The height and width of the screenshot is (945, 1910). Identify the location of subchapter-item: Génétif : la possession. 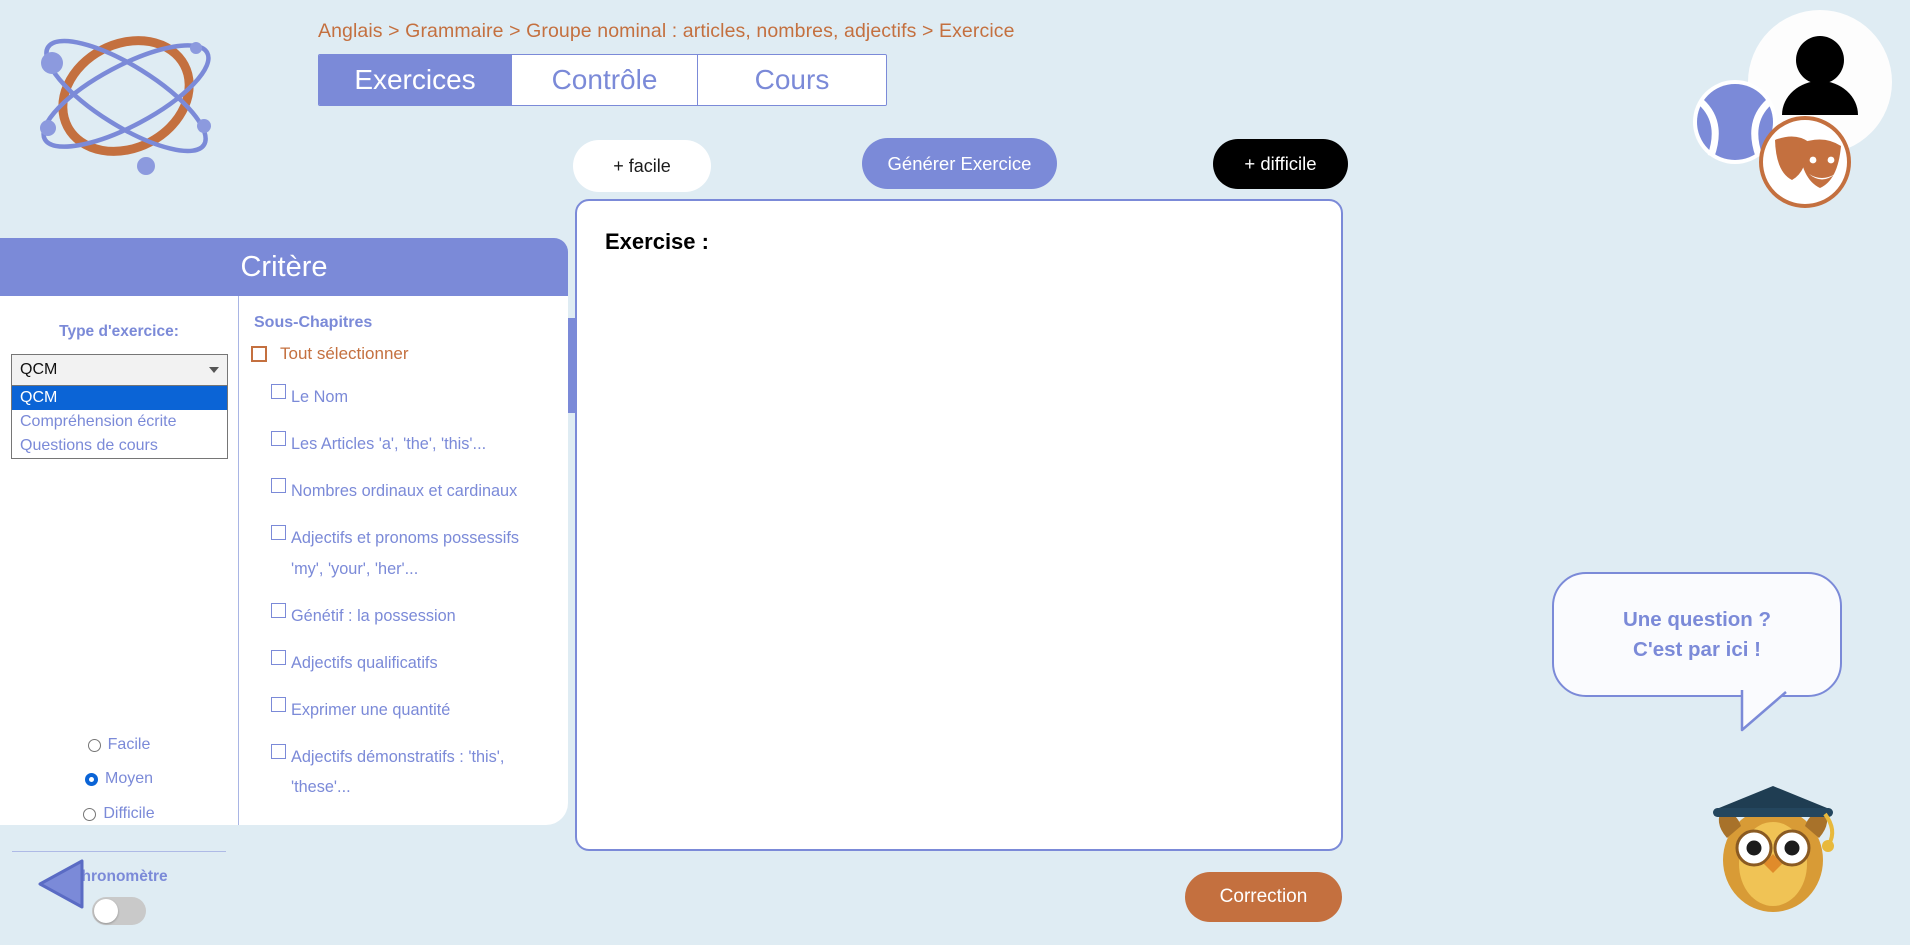
(410, 616).